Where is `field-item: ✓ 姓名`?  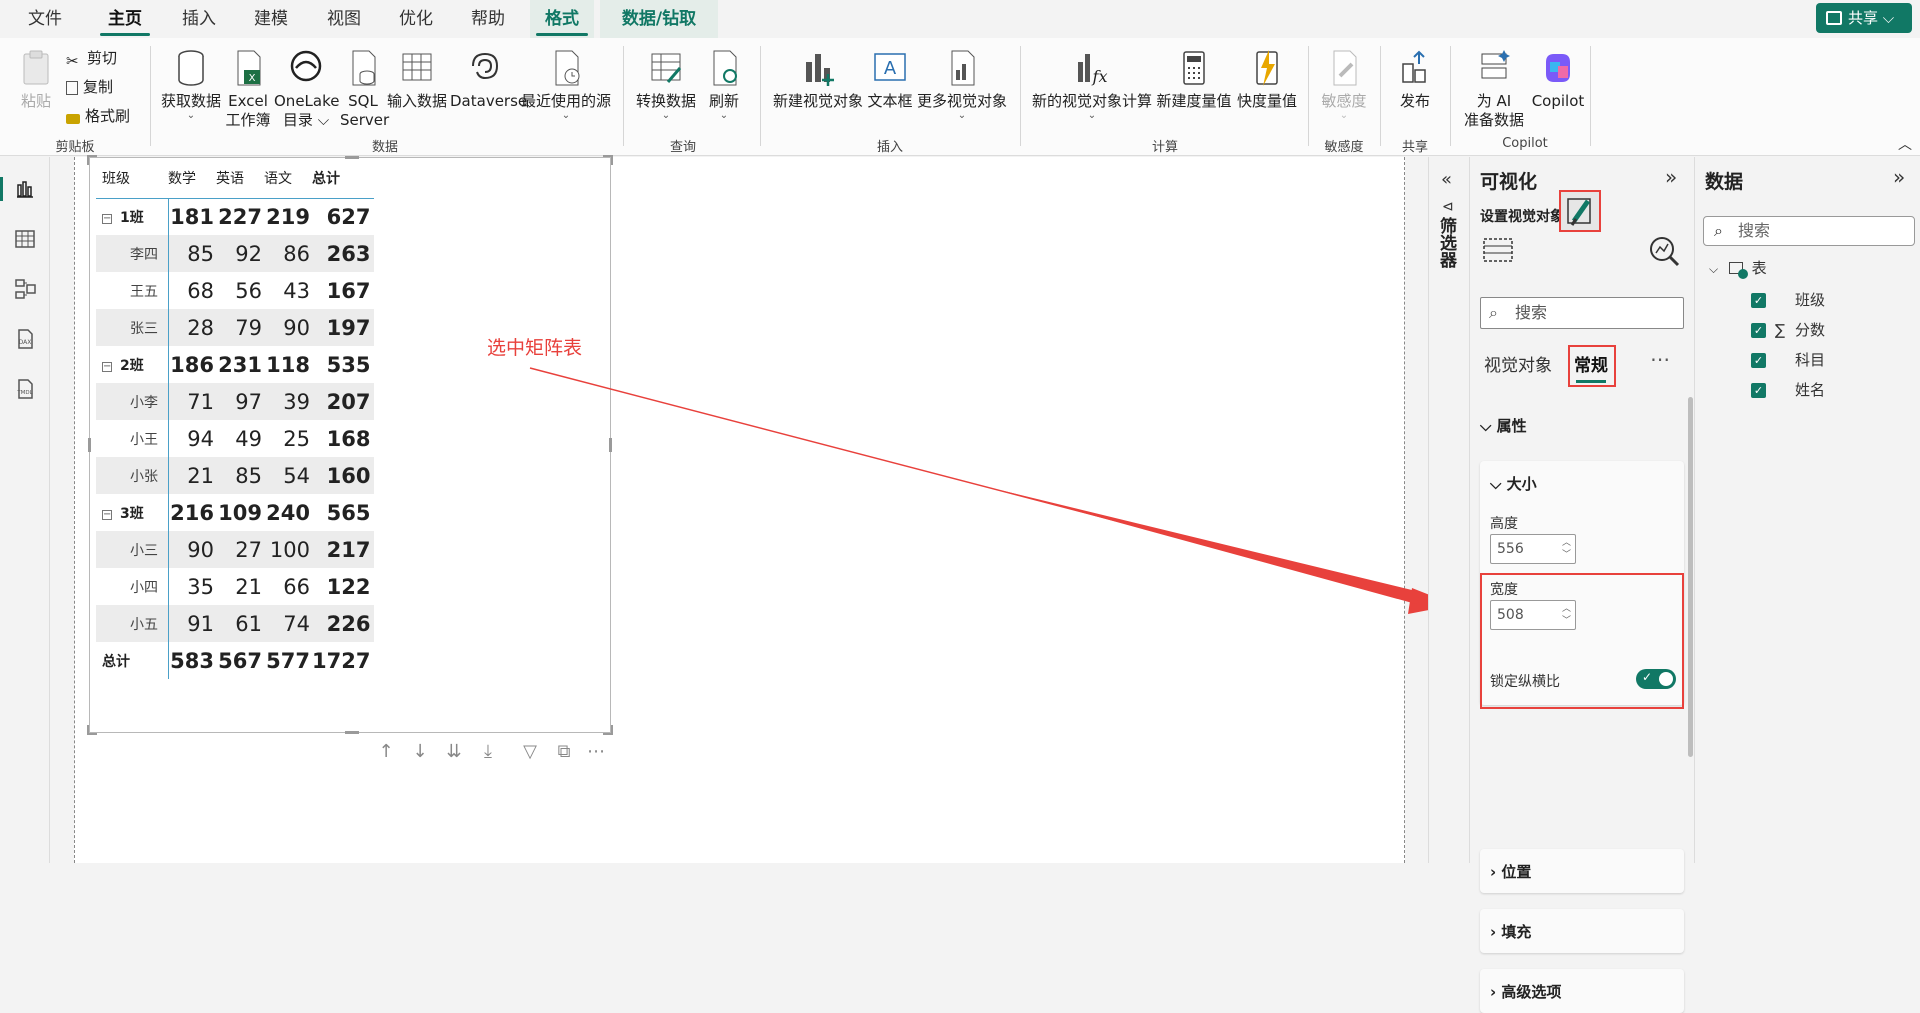 field-item: ✓ 姓名 is located at coordinates (1805, 390).